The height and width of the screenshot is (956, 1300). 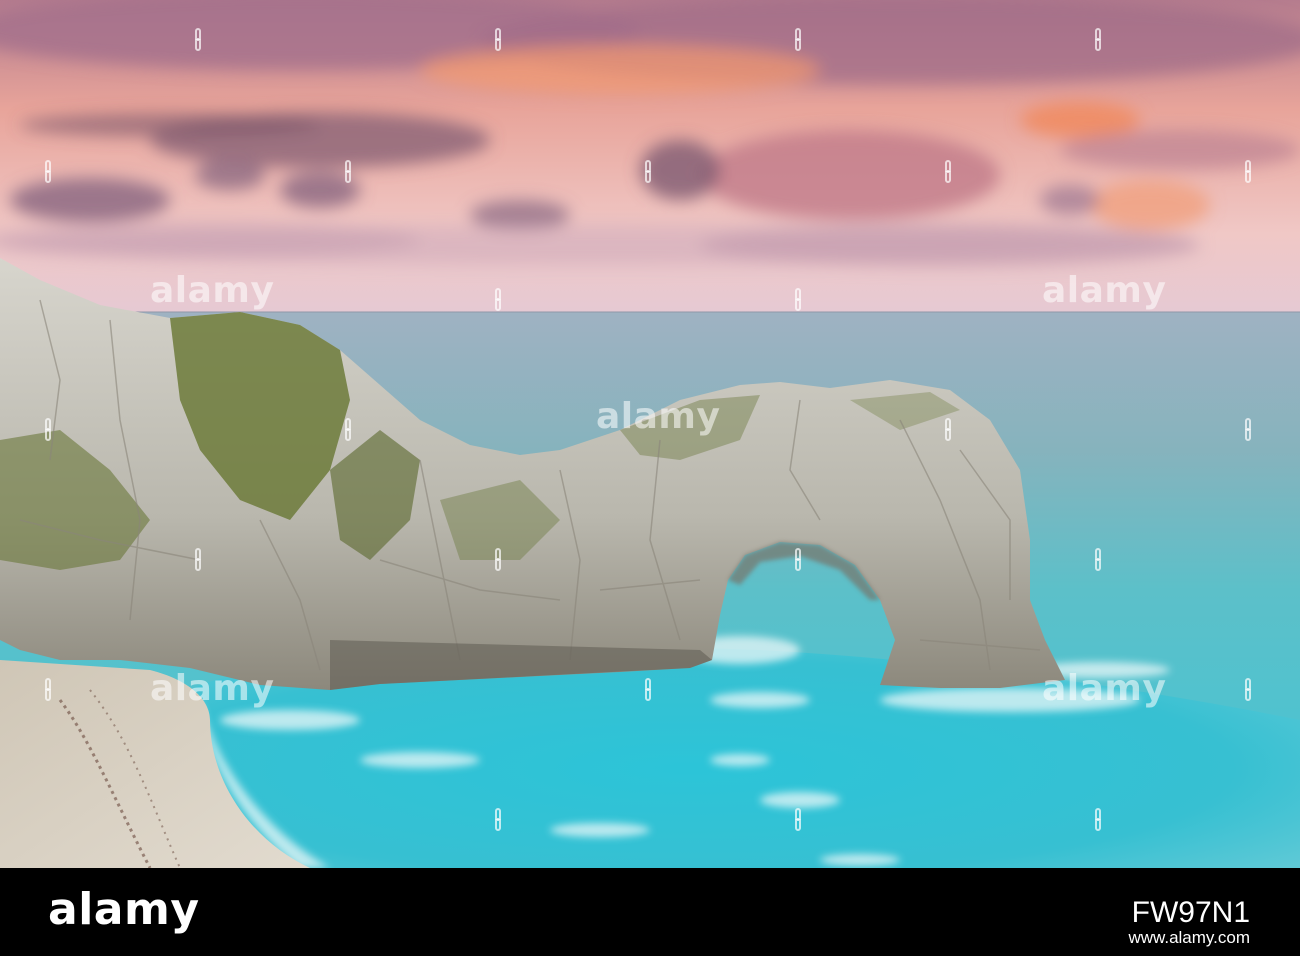 What do you see at coordinates (650, 912) in the screenshot?
I see `footer-bar: alamy FW97N1 www.alamy.com` at bounding box center [650, 912].